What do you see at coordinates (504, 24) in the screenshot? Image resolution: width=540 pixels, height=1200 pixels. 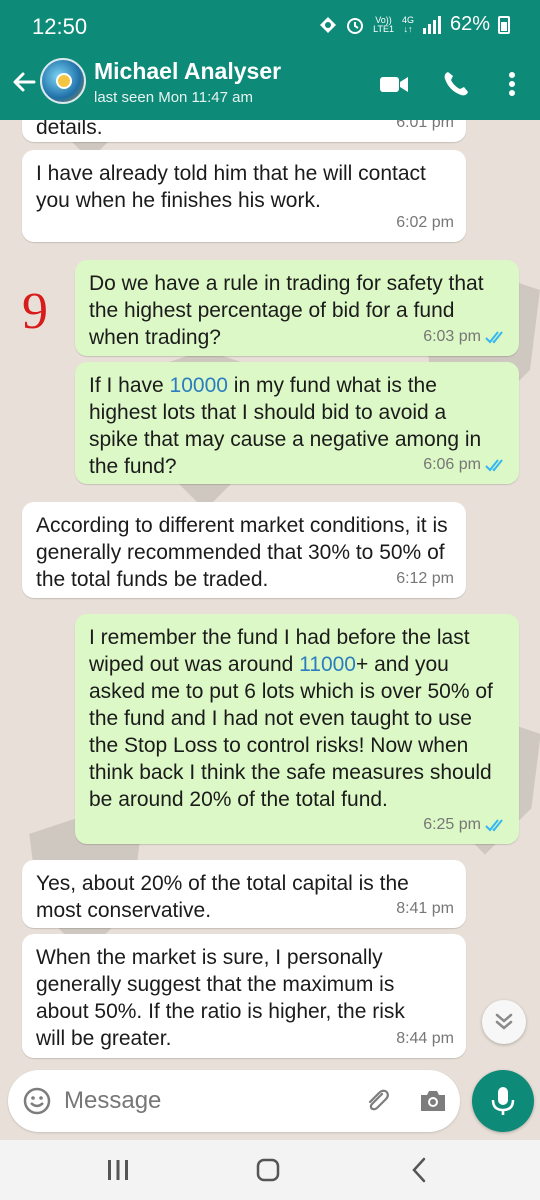 I see `battery-icon` at bounding box center [504, 24].